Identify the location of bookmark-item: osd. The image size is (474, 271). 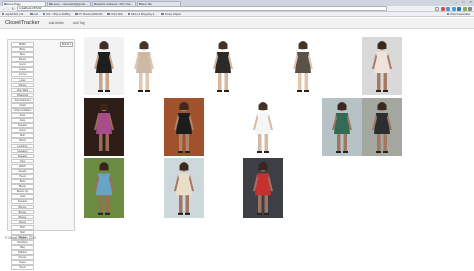
(34, 14).